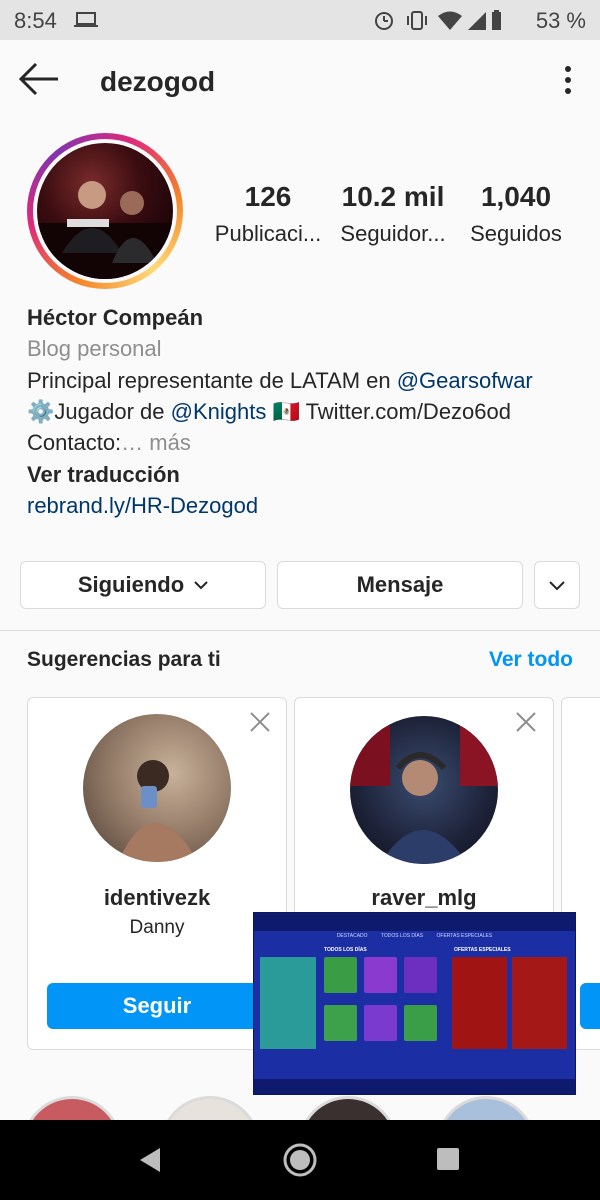 The width and height of the screenshot is (600, 1200). What do you see at coordinates (402, 936) in the screenshot?
I see `preview-tab: TODOS LOS DÍAS` at bounding box center [402, 936].